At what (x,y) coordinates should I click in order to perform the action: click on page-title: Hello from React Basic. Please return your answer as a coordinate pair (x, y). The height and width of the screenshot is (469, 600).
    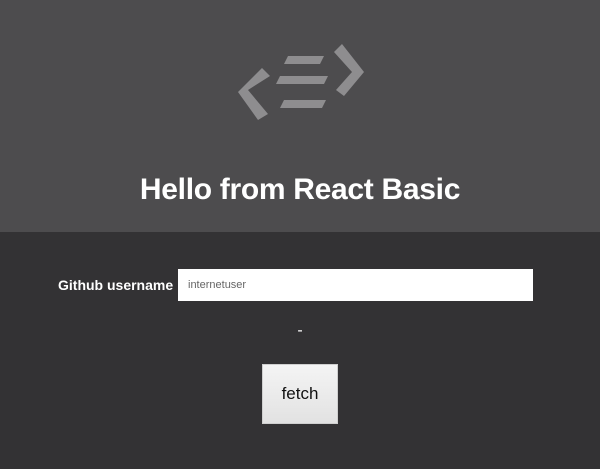
    Looking at the image, I should click on (300, 189).